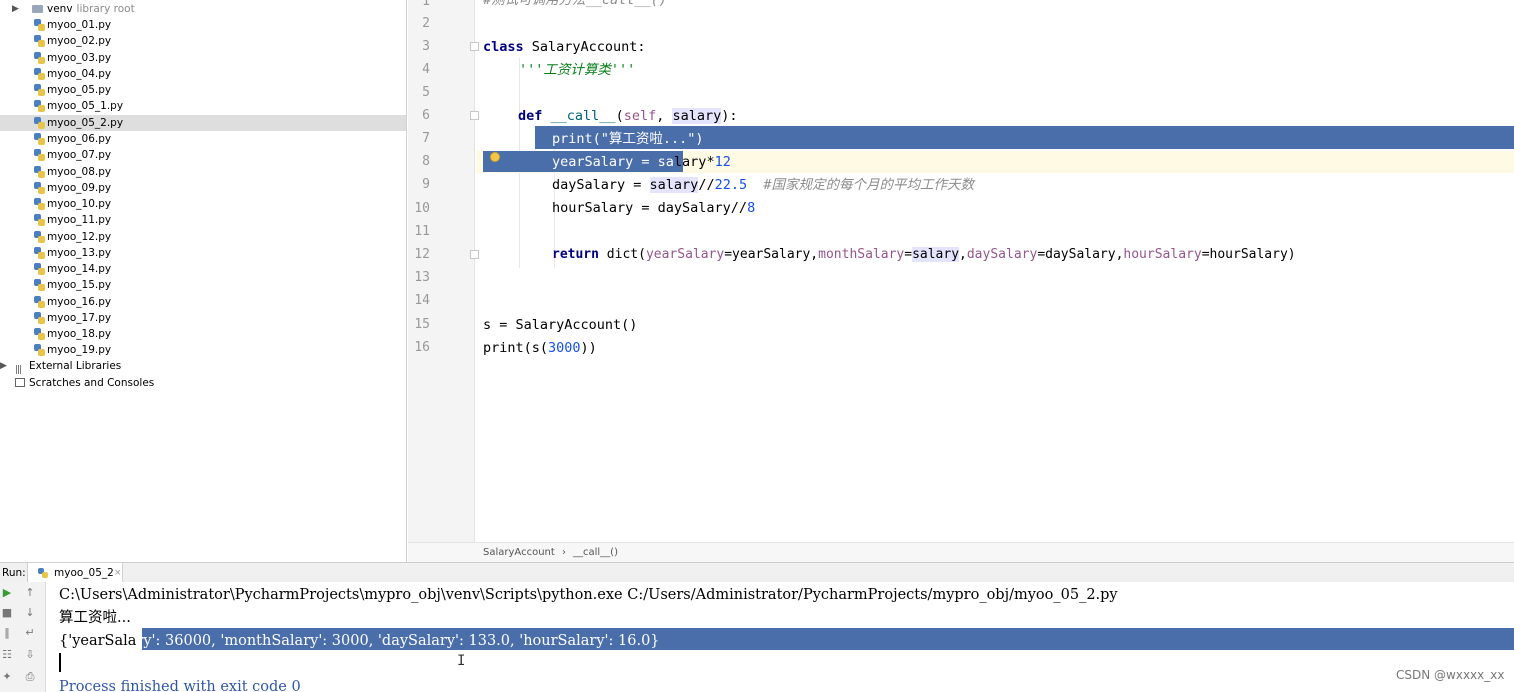 The width and height of the screenshot is (1514, 692). What do you see at coordinates (426, 4) in the screenshot?
I see `line-number: 1` at bounding box center [426, 4].